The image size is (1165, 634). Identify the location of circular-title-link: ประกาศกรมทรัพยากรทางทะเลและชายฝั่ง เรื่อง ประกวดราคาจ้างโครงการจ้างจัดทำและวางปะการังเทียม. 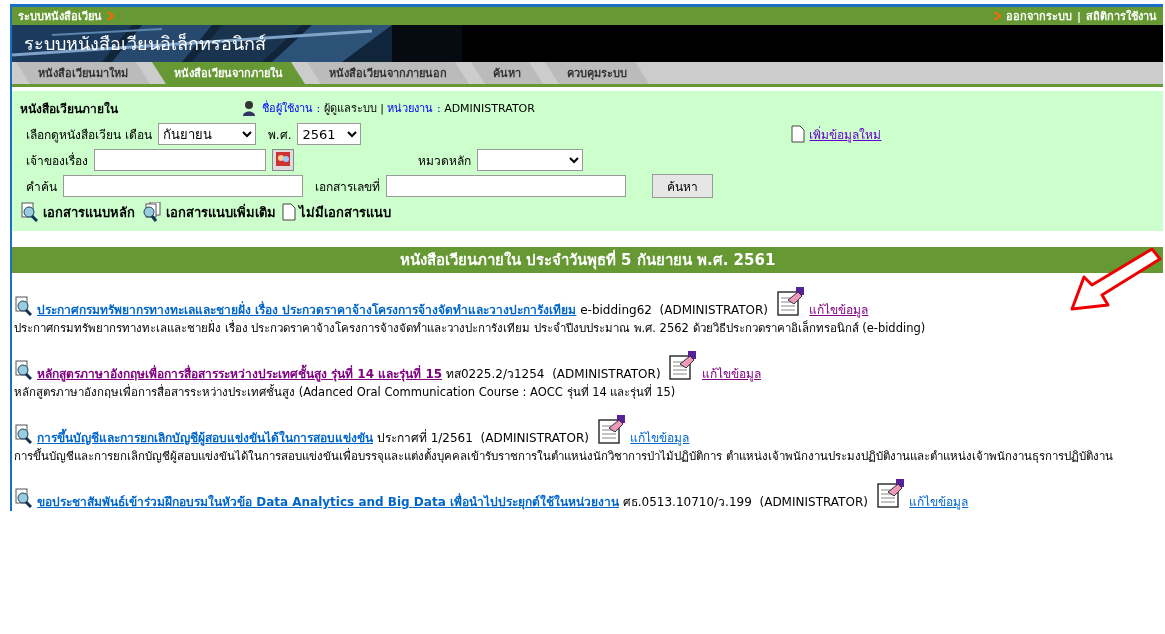
(307, 310).